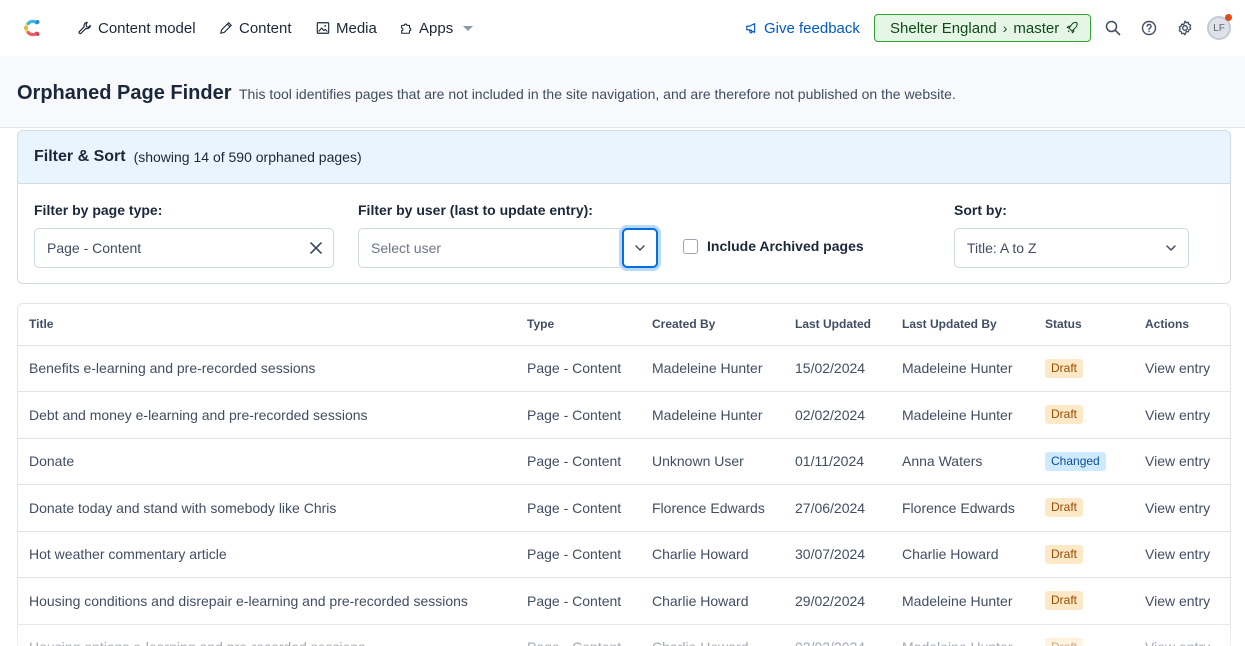 Image resolution: width=1245 pixels, height=646 pixels. I want to click on page-type-filter-value: Page - Content, so click(94, 248).